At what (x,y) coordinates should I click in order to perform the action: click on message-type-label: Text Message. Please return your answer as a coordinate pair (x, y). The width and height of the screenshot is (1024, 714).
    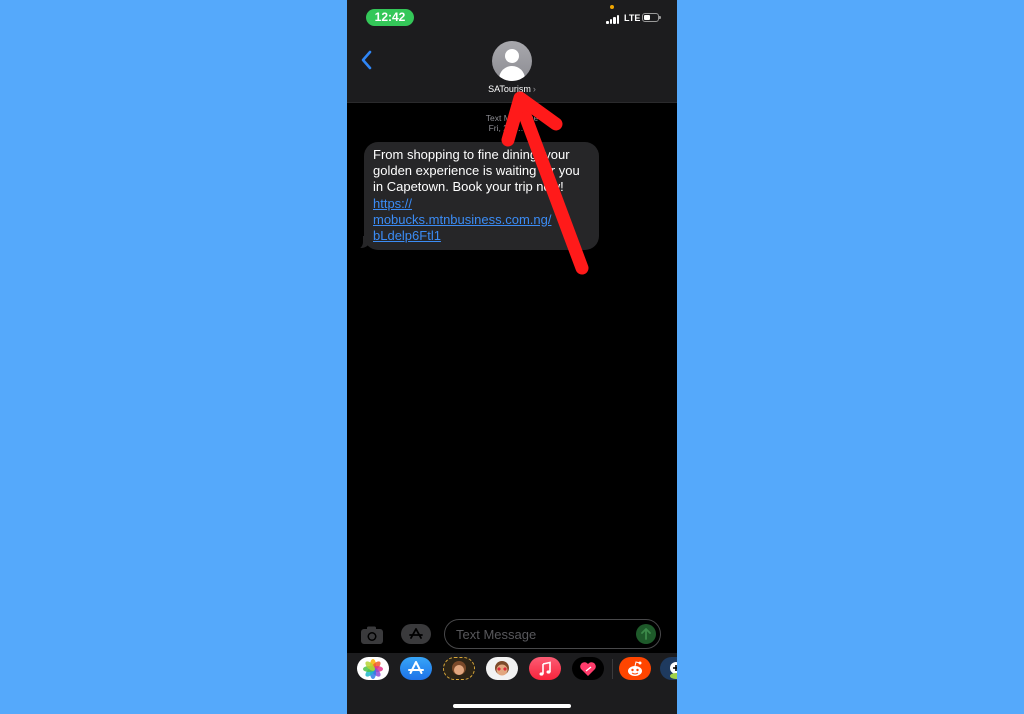
    Looking at the image, I should click on (512, 118).